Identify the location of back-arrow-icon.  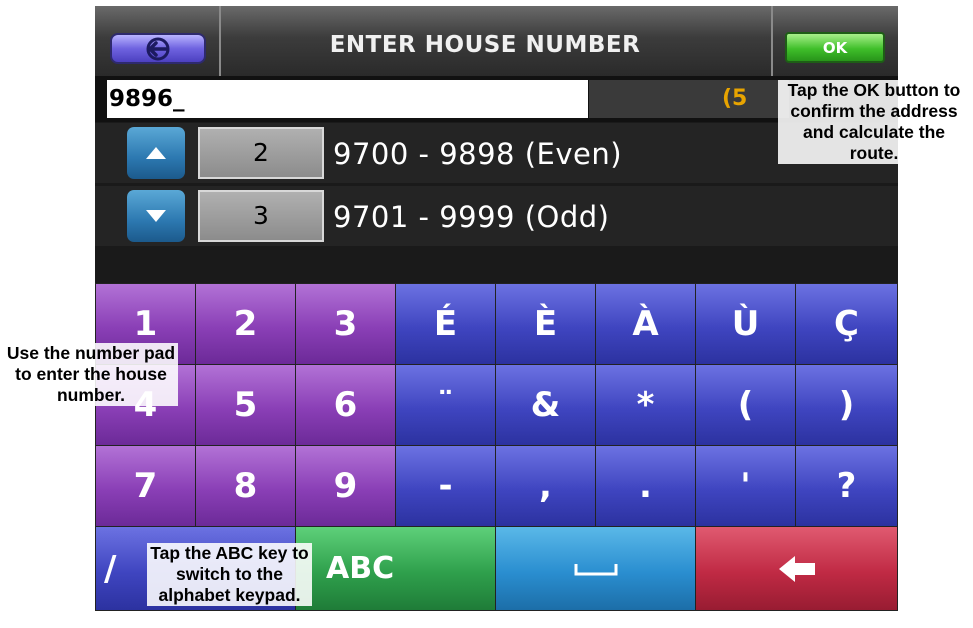
(158, 48).